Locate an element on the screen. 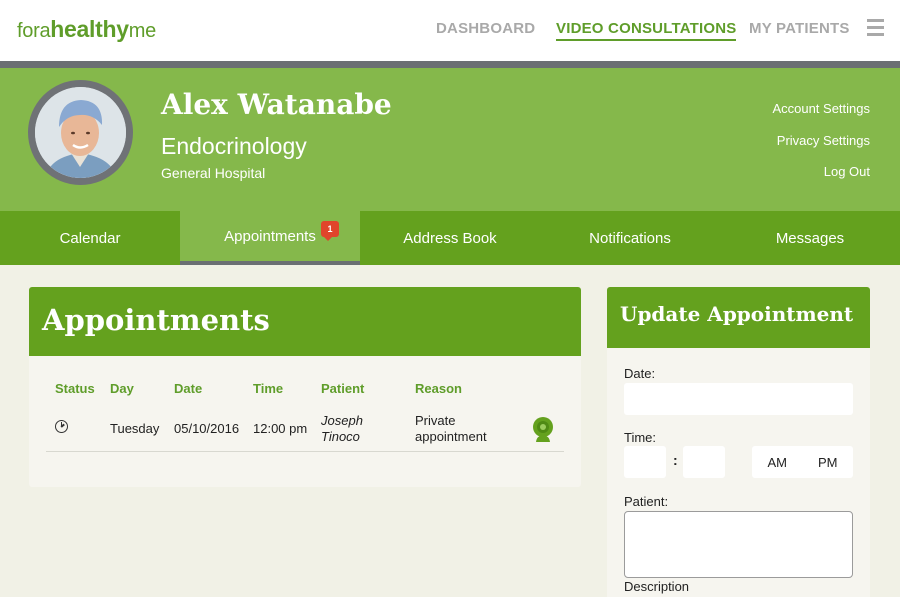 The image size is (900, 597). column-header-day: Day is located at coordinates (122, 388).